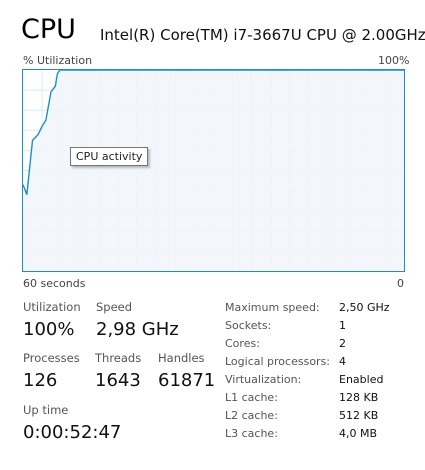  Describe the element at coordinates (114, 307) in the screenshot. I see `speed-label: Speed` at that location.